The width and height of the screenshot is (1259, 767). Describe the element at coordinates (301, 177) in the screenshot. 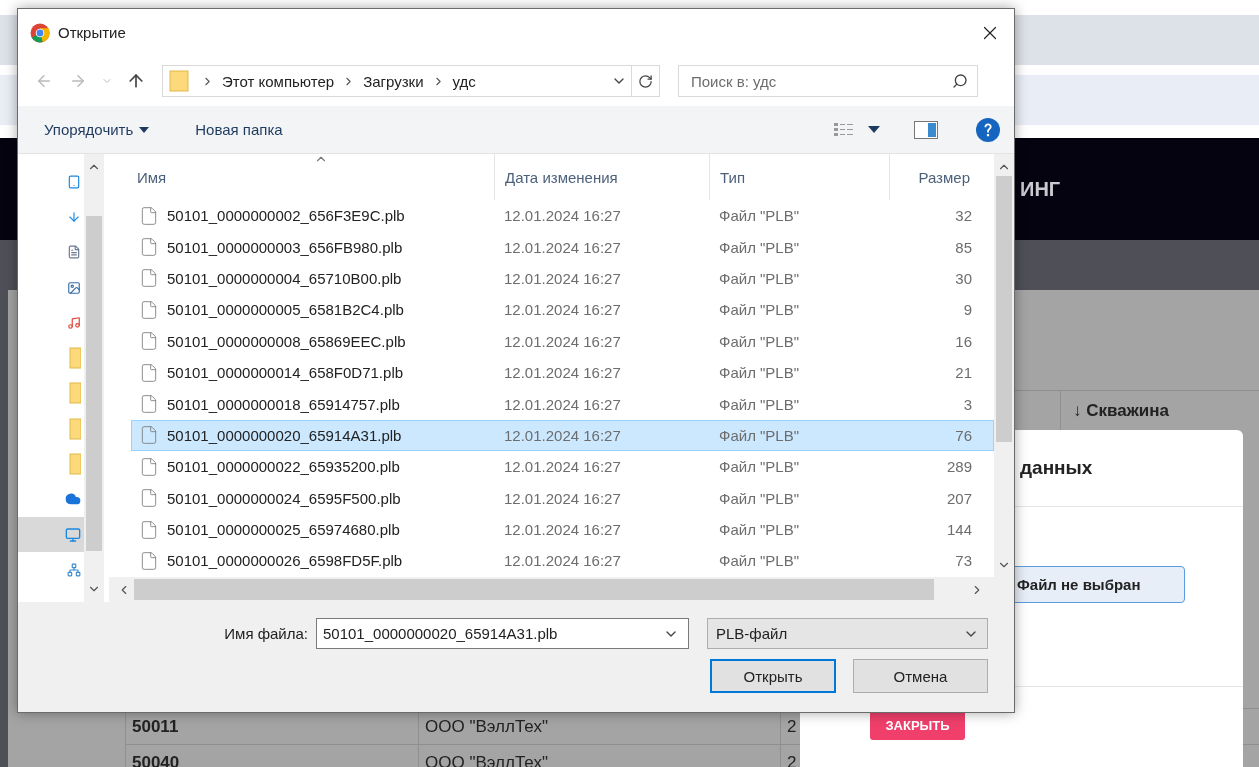

I see `column-header: Имя` at that location.